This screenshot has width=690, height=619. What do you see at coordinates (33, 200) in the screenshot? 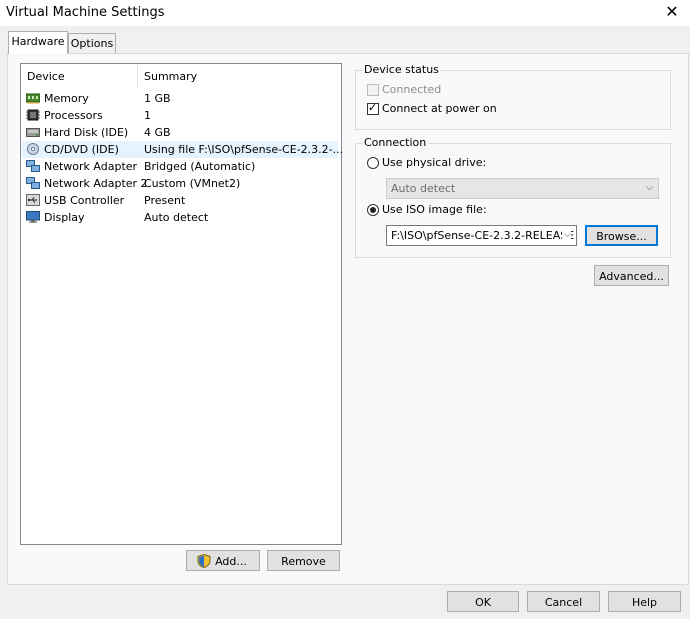
I see `usb-icon` at bounding box center [33, 200].